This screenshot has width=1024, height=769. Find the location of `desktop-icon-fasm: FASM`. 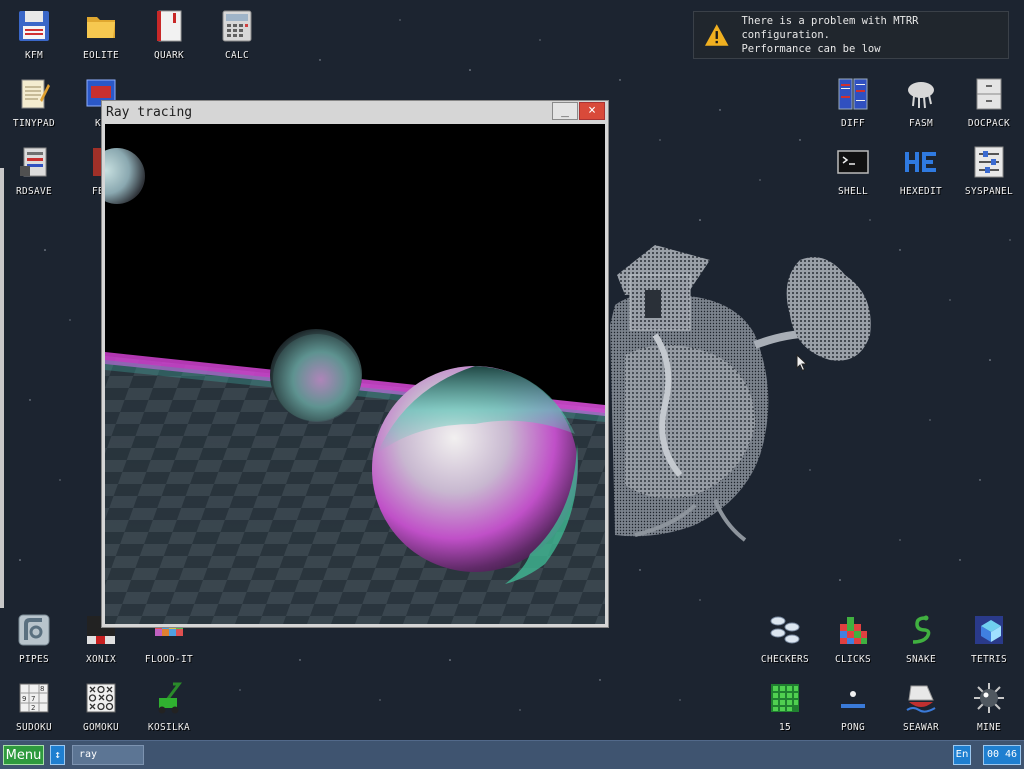

desktop-icon-fasm: FASM is located at coordinates (921, 101).